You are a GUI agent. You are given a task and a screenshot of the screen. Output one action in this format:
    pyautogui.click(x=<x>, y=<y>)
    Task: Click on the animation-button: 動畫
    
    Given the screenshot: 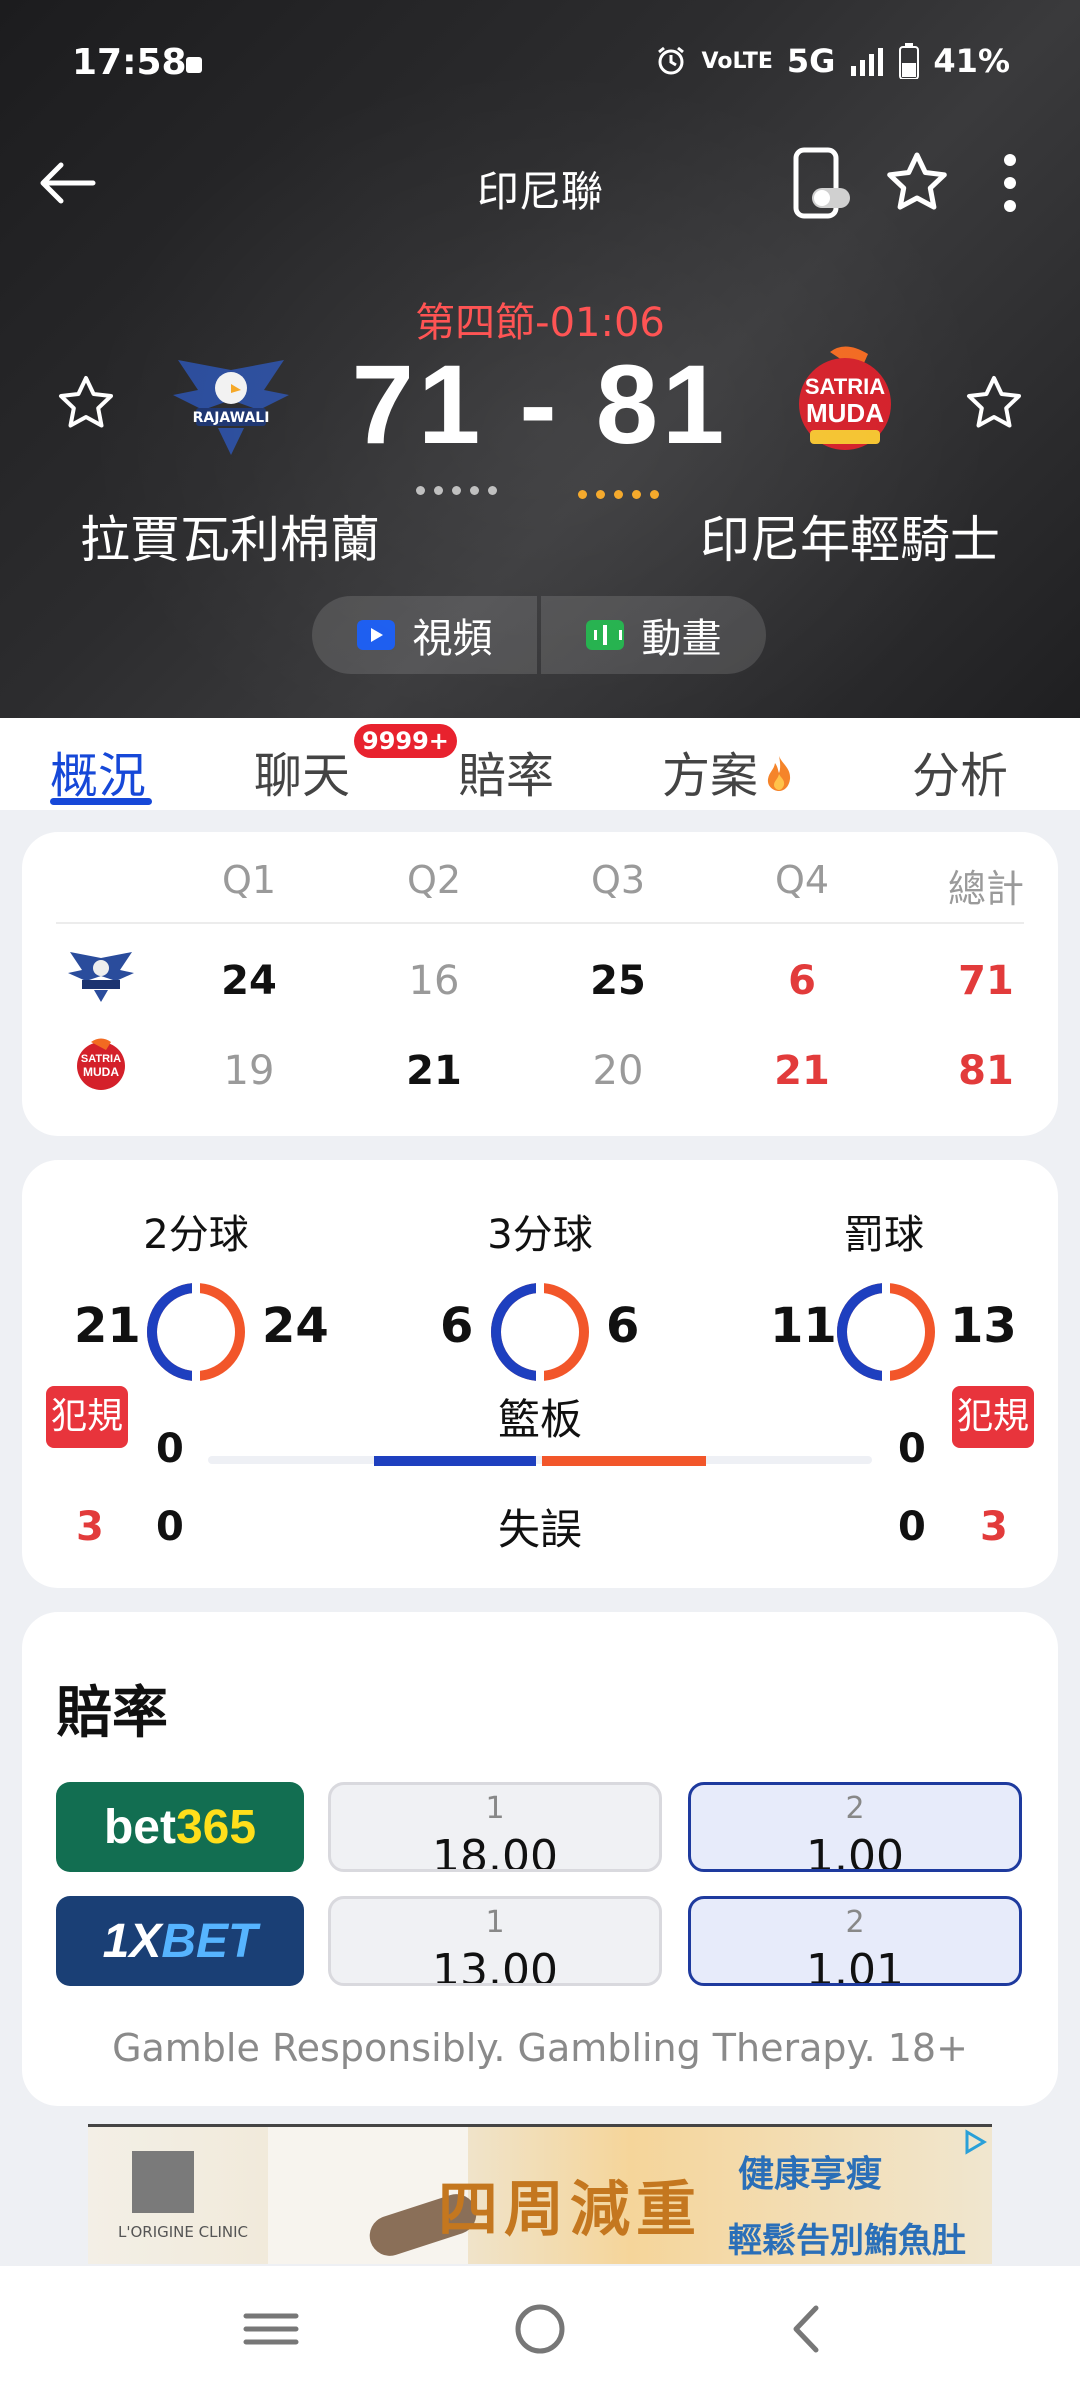 What is the action you would take?
    pyautogui.click(x=653, y=635)
    